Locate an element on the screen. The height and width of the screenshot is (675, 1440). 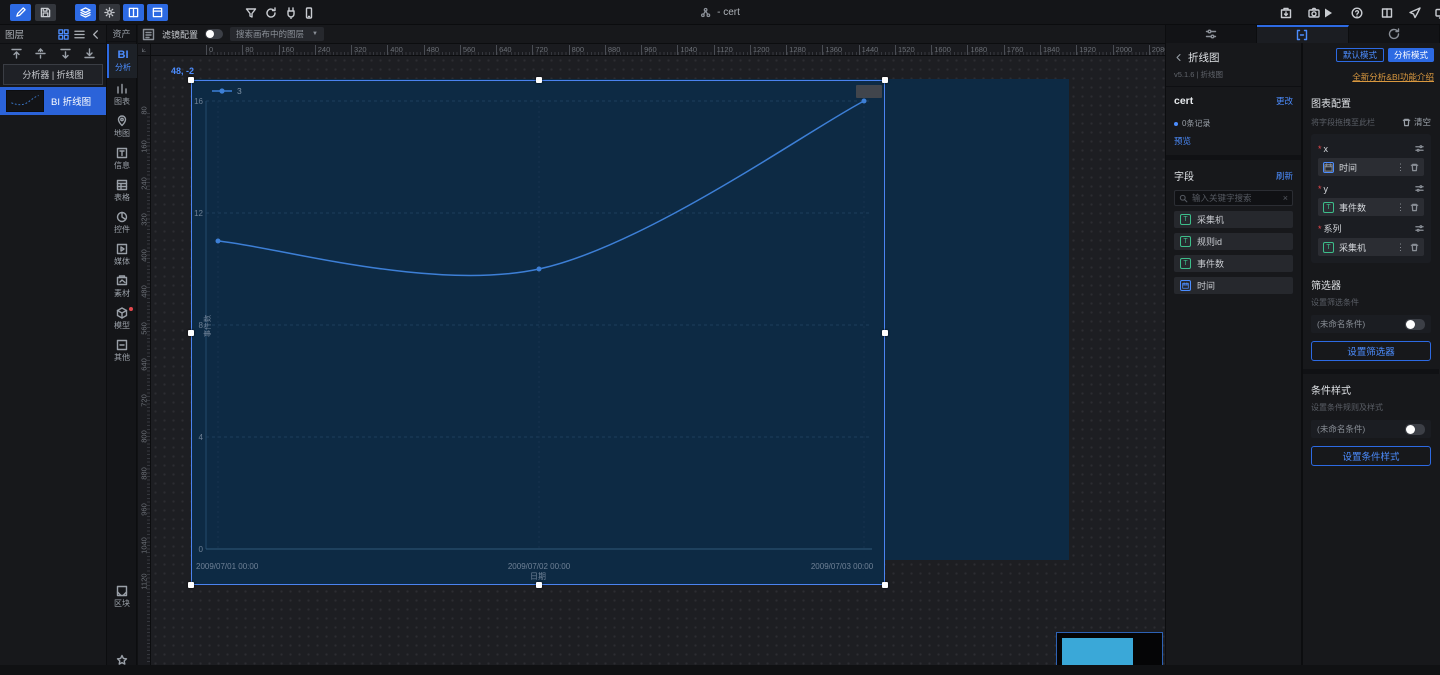
layers-button is located at coordinates (85, 12).